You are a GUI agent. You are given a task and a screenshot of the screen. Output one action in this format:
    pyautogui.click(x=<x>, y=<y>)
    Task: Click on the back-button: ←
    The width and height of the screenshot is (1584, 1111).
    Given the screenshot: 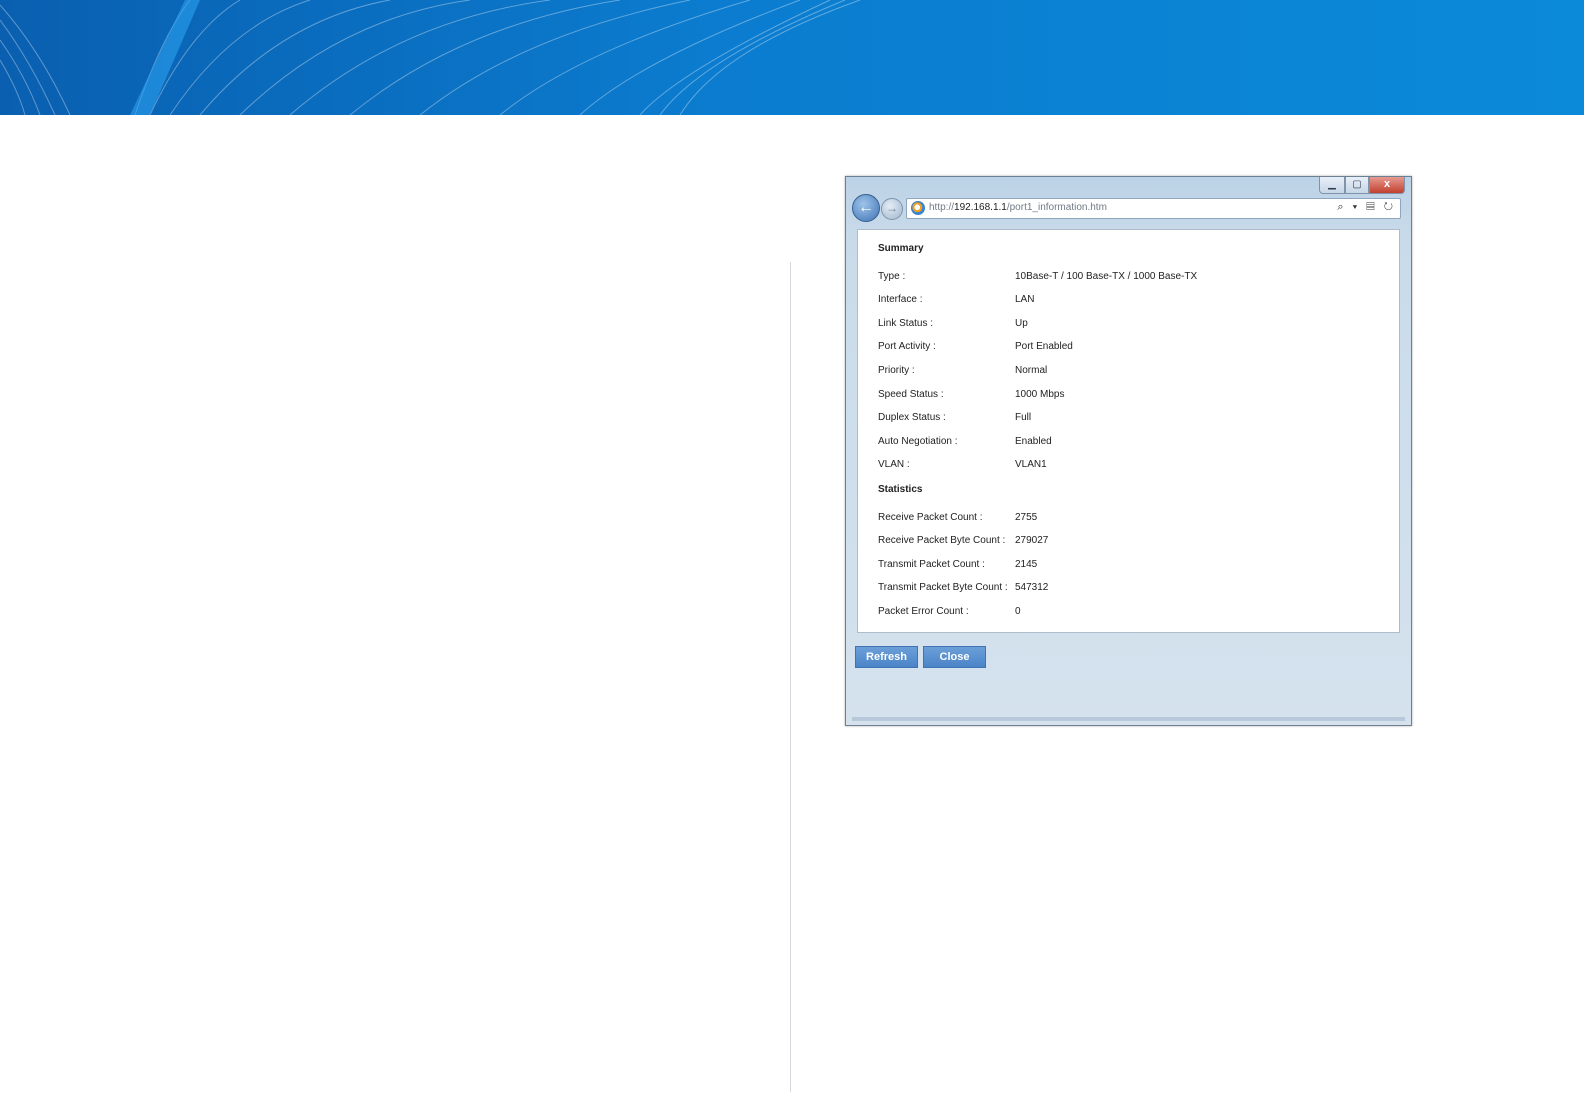 What is the action you would take?
    pyautogui.click(x=866, y=208)
    